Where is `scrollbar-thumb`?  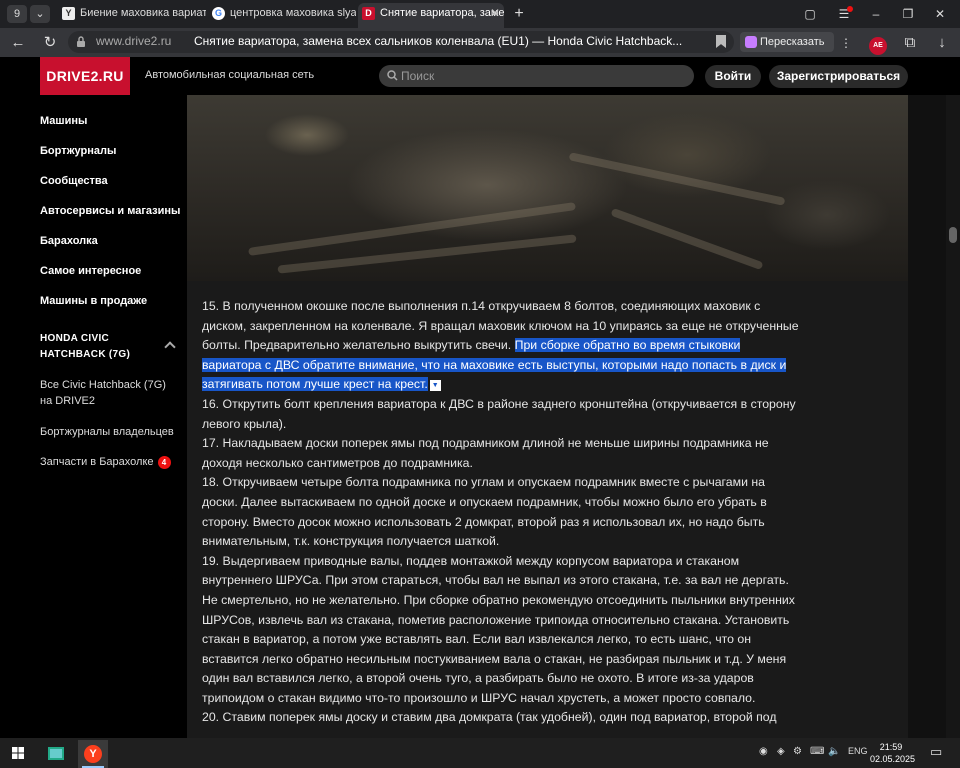 scrollbar-thumb is located at coordinates (953, 235).